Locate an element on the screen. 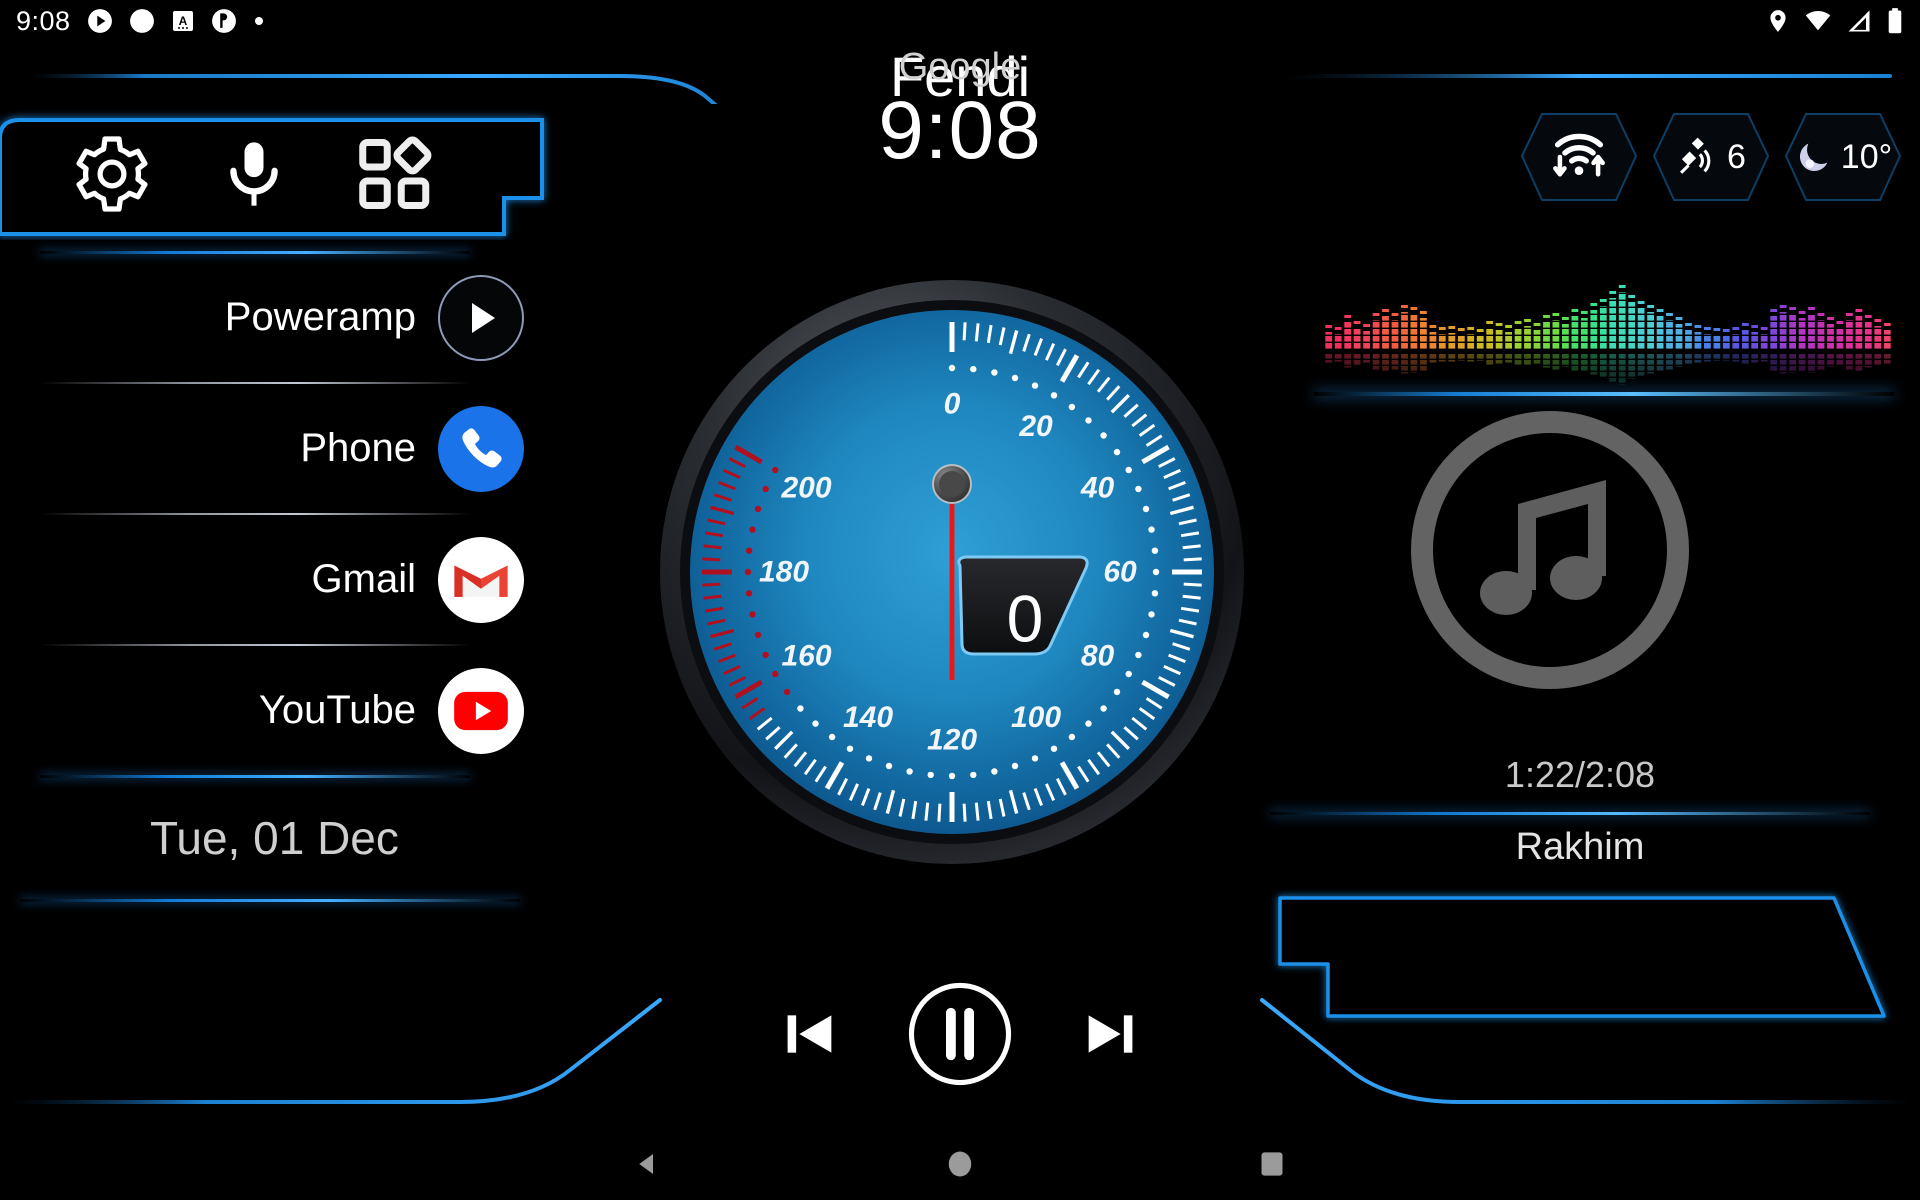  app-label: Phone is located at coordinates (358, 448).